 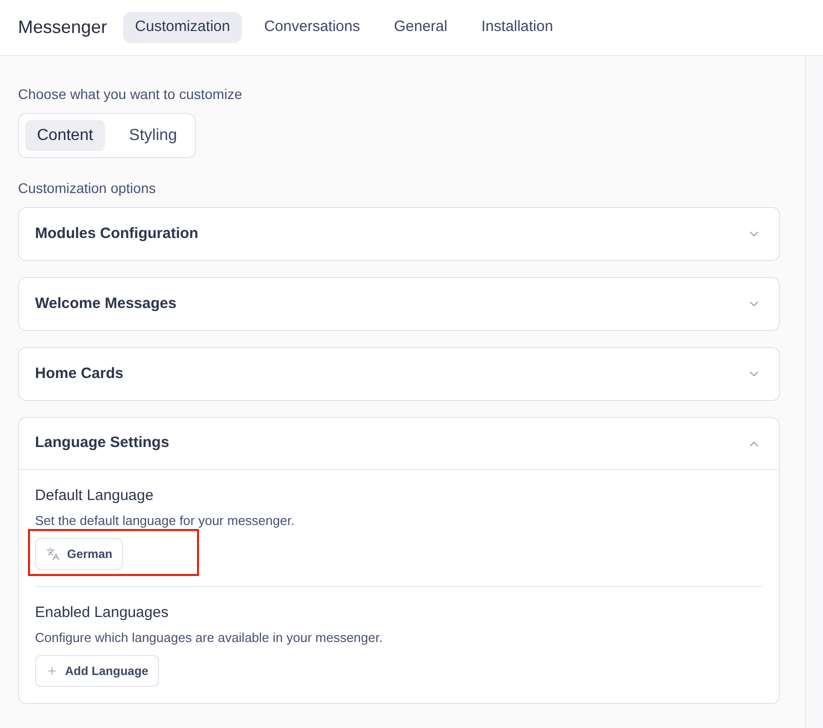 What do you see at coordinates (102, 613) in the screenshot?
I see `setting-title: Enabled Languages` at bounding box center [102, 613].